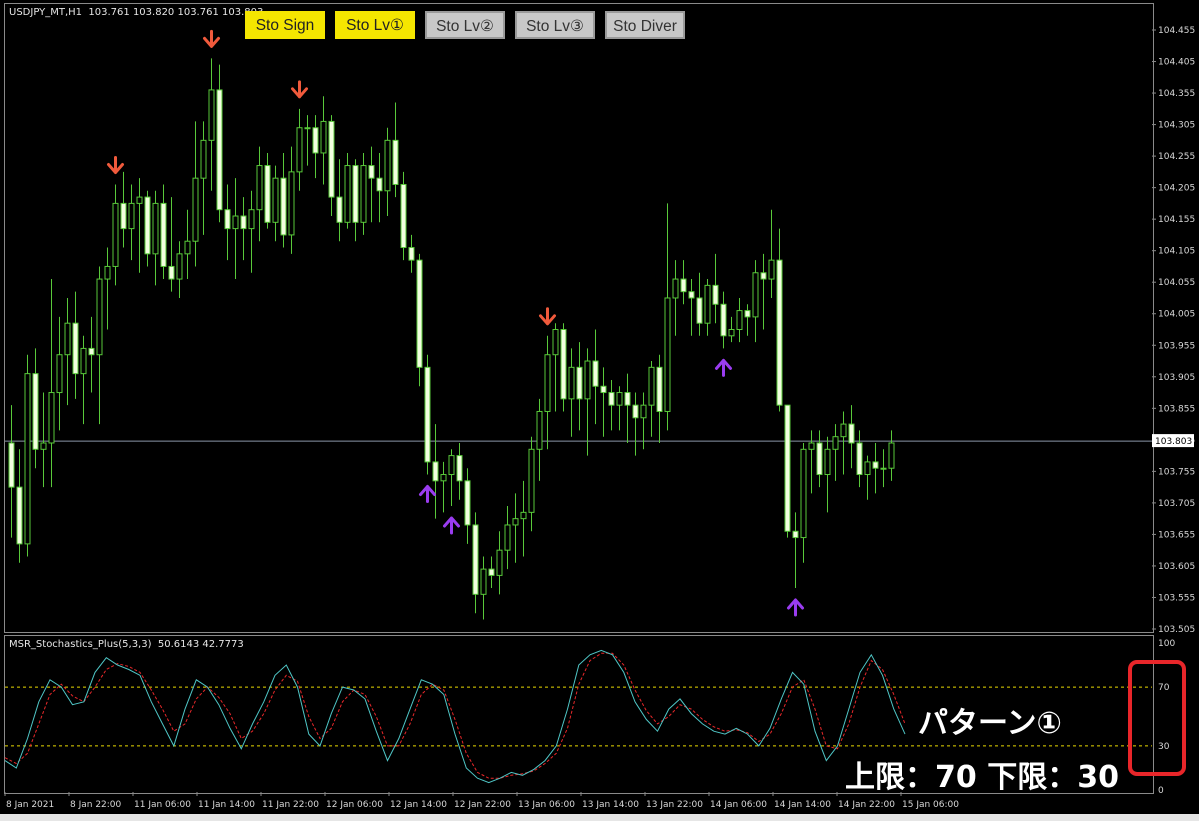 This screenshot has height=821, width=1199. I want to click on sto-lv2-button: Sto Lv②, so click(465, 25).